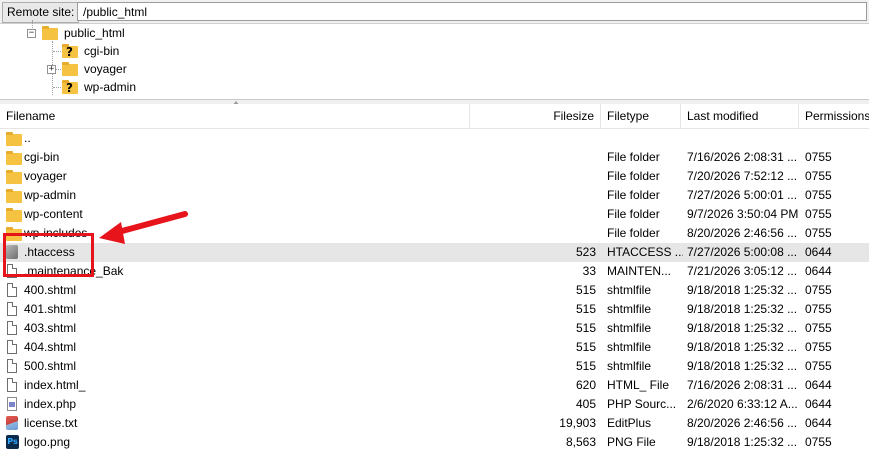 Image resolution: width=869 pixels, height=453 pixels. What do you see at coordinates (105, 69) in the screenshot?
I see `tree-item-label: voyager` at bounding box center [105, 69].